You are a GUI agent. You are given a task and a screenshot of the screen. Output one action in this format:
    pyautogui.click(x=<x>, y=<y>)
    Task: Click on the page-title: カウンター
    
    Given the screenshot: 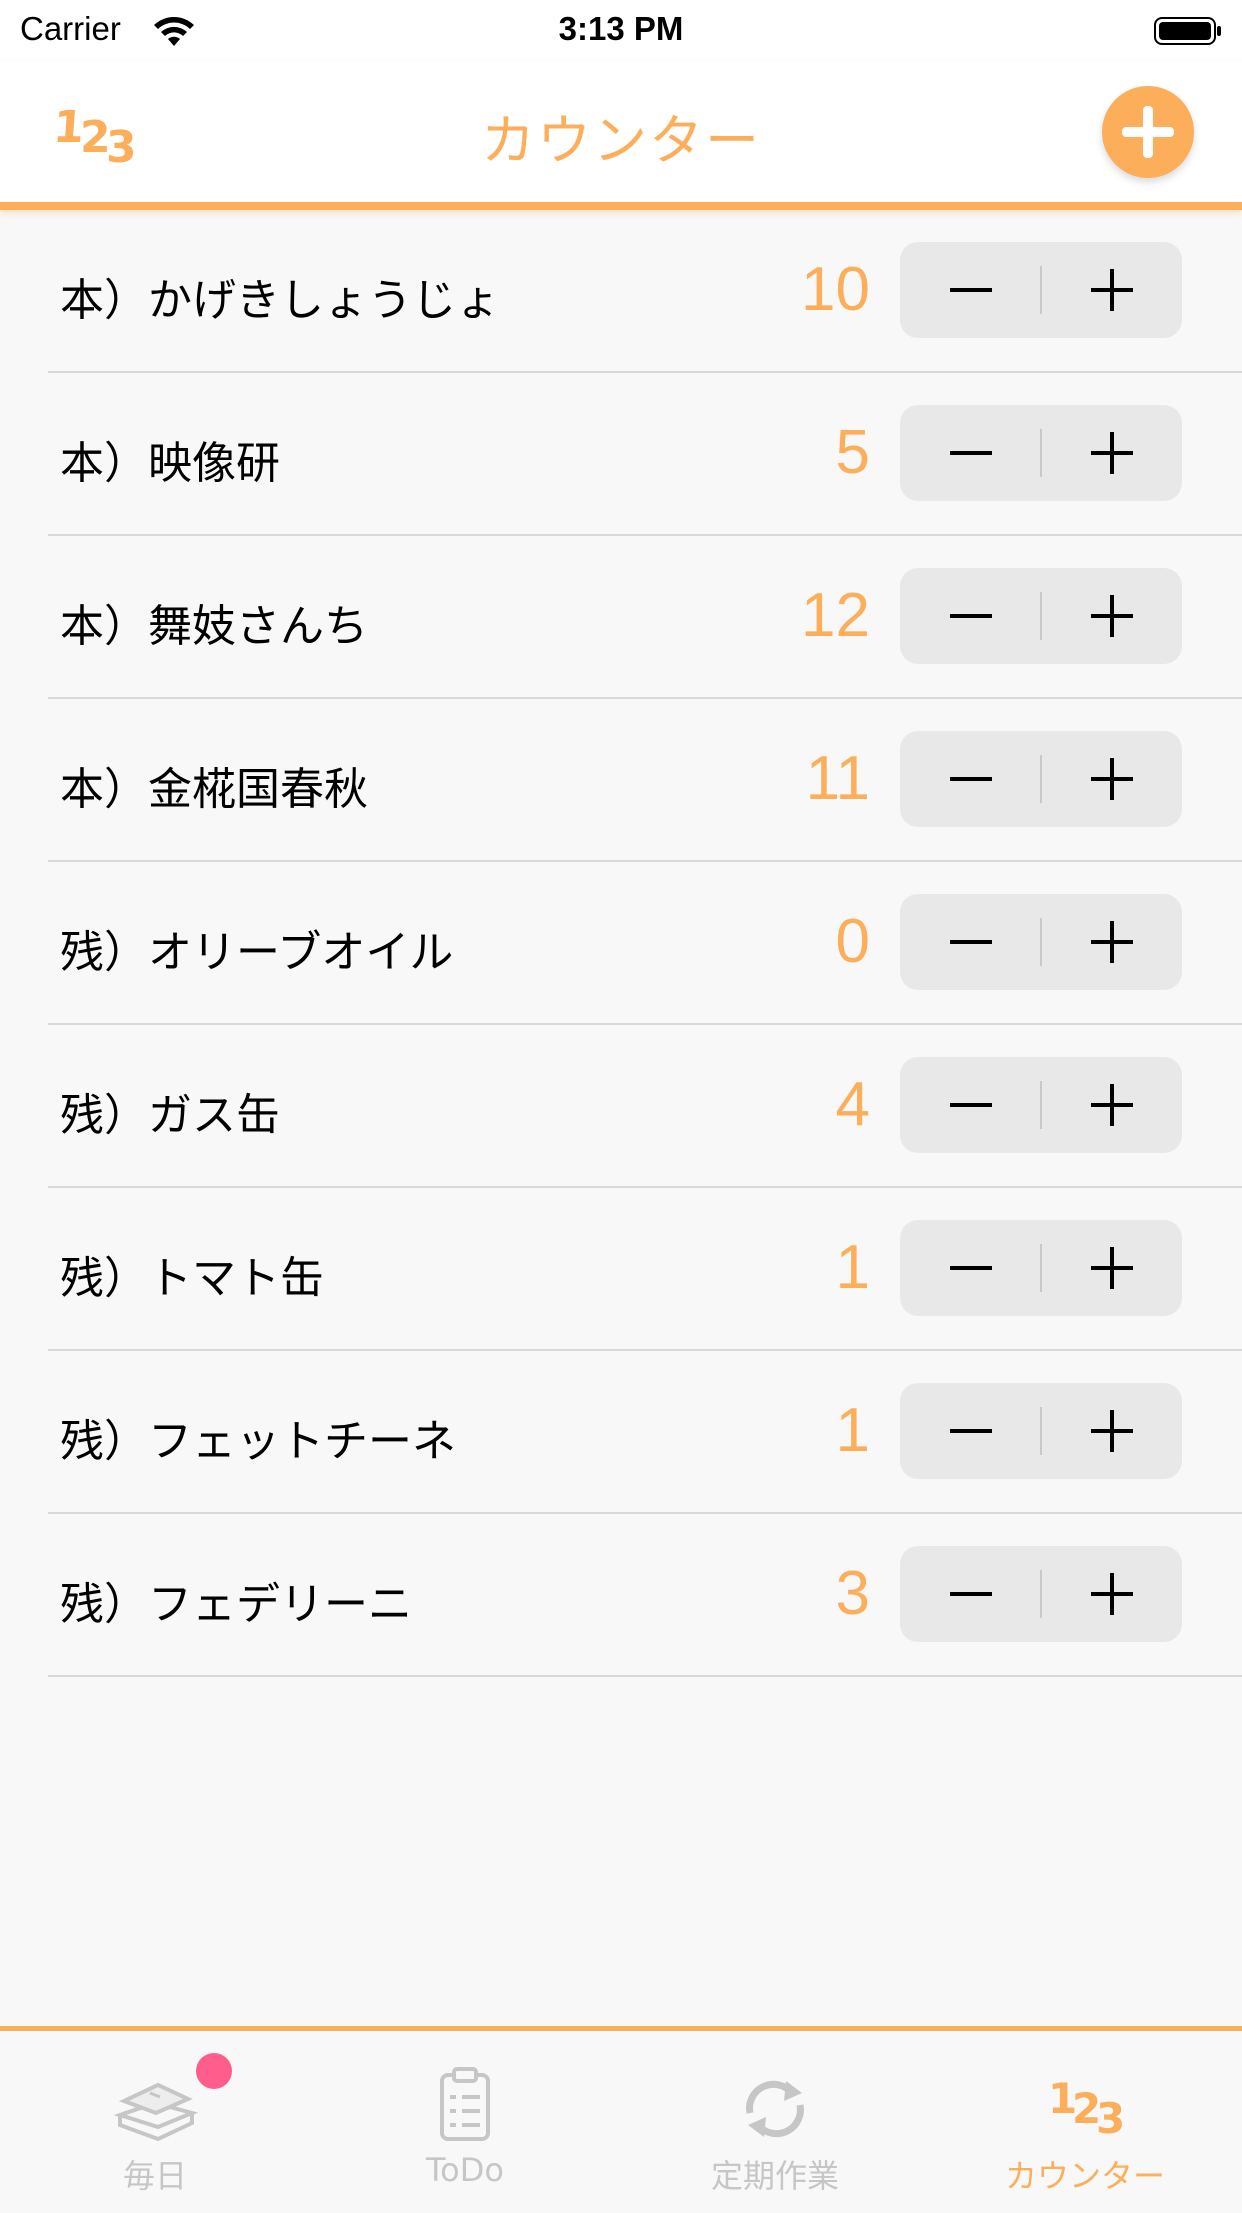 What is the action you would take?
    pyautogui.click(x=621, y=140)
    